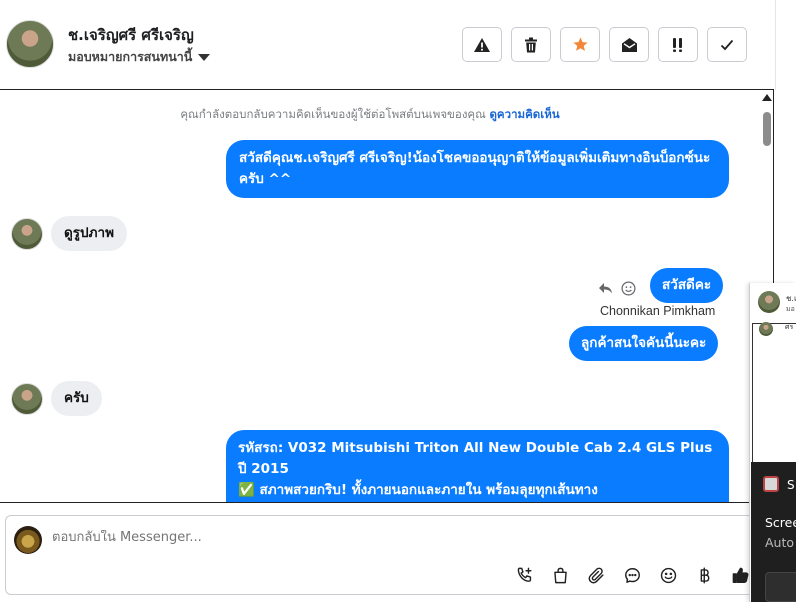  Describe the element at coordinates (204, 57) in the screenshot. I see `caret-down-icon` at that location.